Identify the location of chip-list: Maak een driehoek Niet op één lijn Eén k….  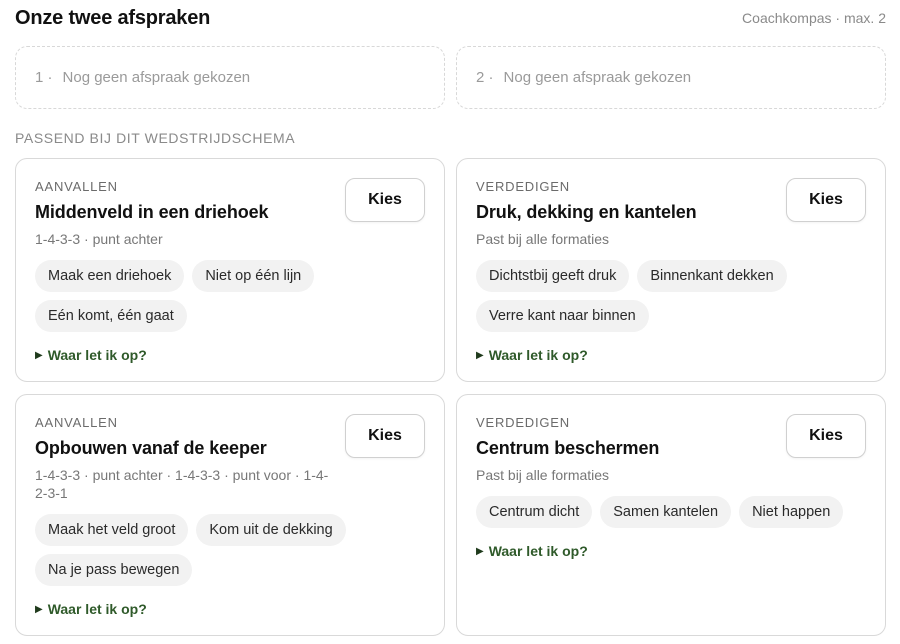
(200, 296).